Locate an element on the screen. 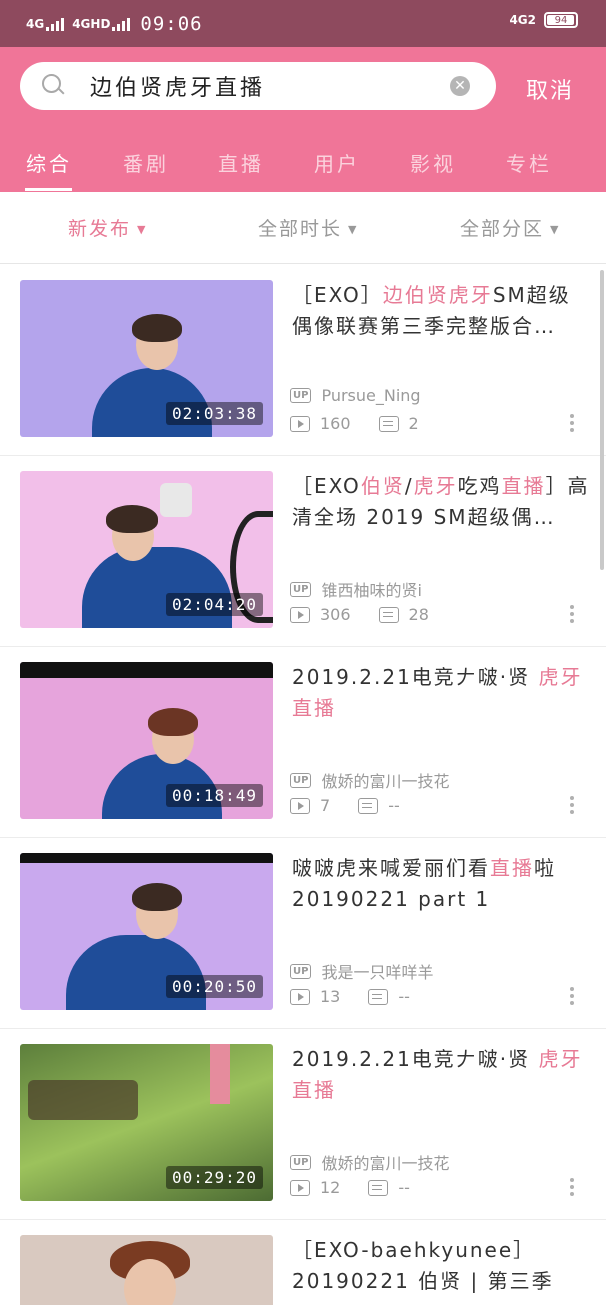  title-highlight: 边伯贤虎牙 is located at coordinates (437, 295).